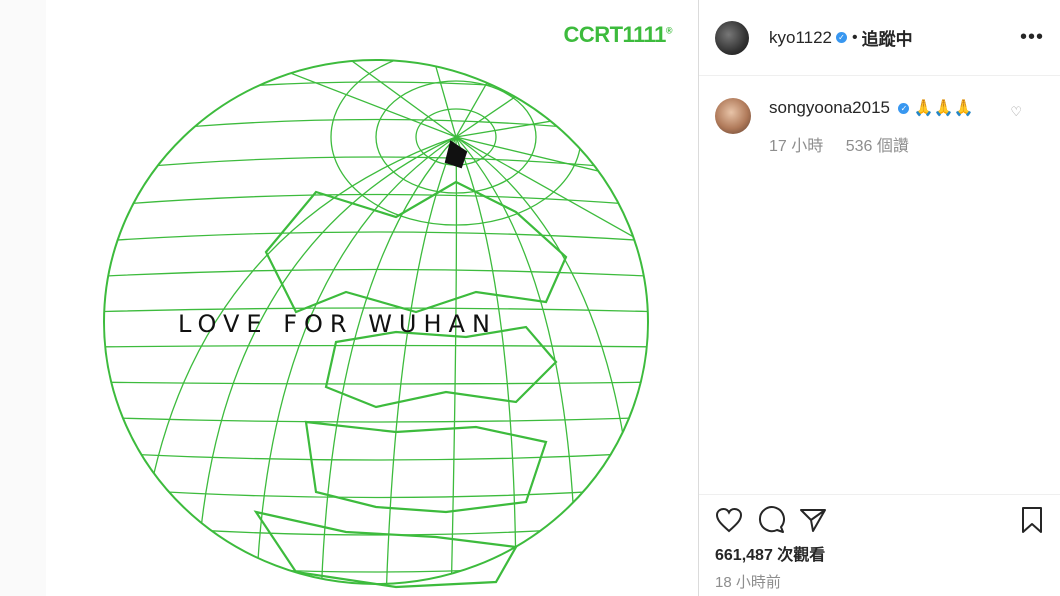 The height and width of the screenshot is (596, 1060). Describe the element at coordinates (669, 30) in the screenshot. I see `registered-mark: ®` at that location.